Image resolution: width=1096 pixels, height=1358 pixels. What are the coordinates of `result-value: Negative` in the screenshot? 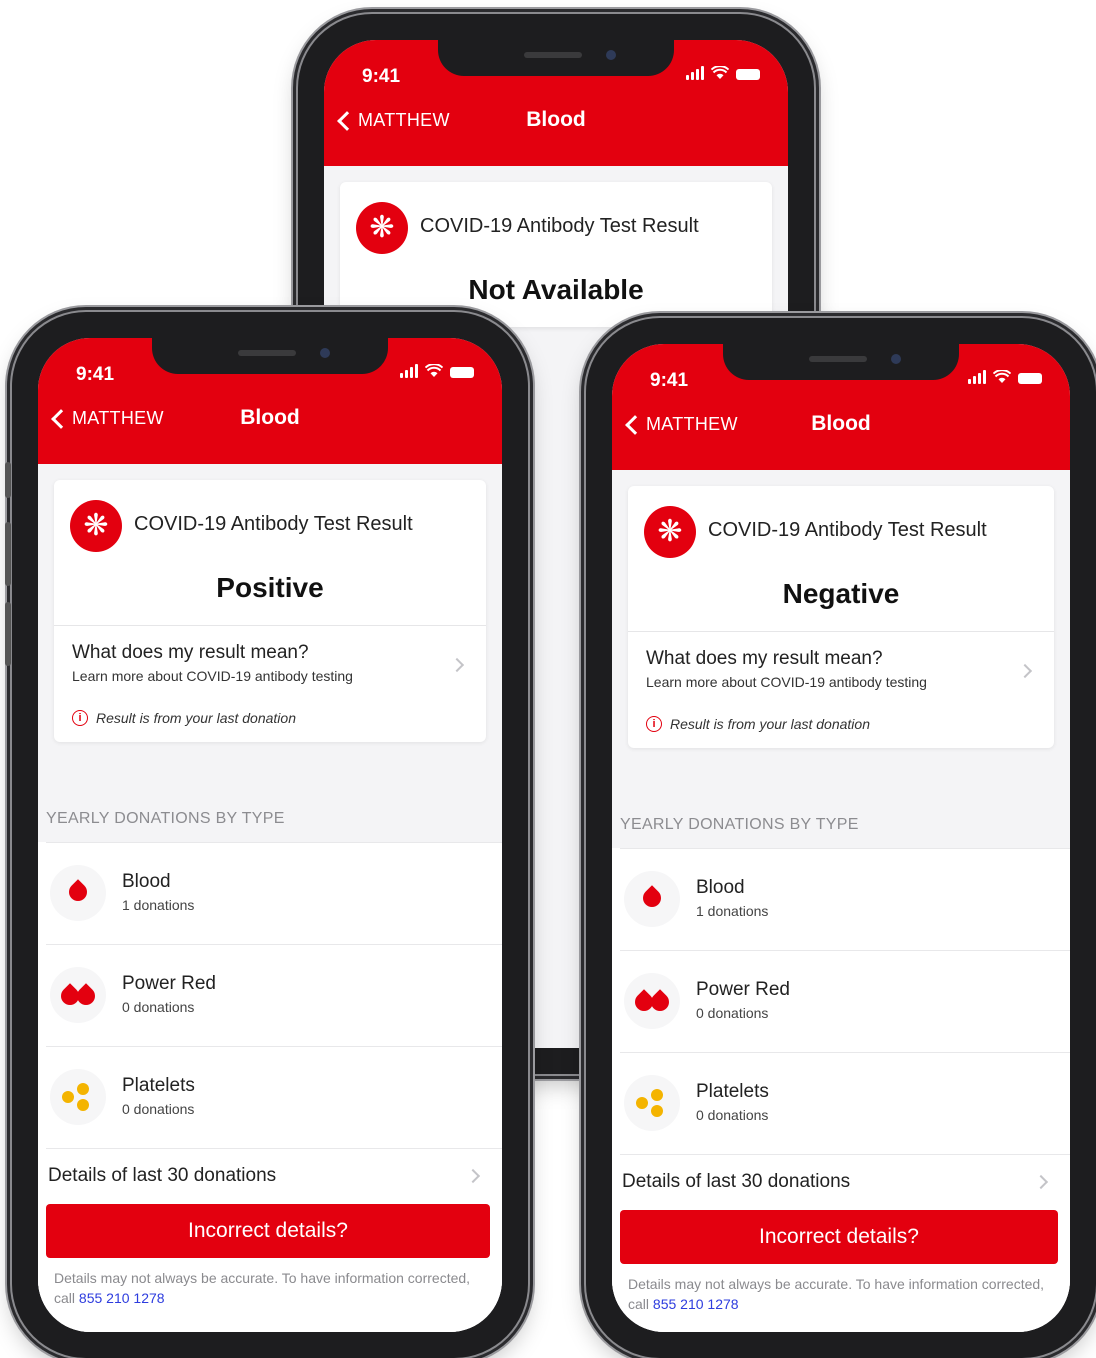 It's located at (841, 593).